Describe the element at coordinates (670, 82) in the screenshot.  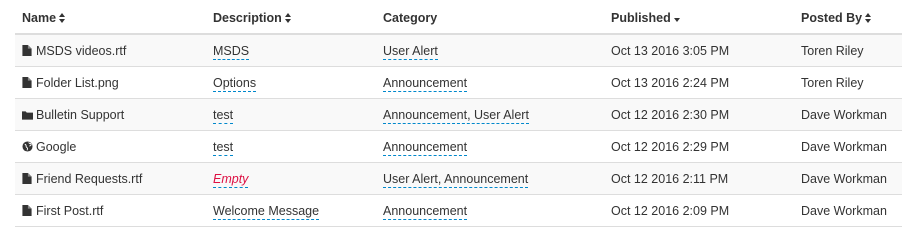
I see `published-date: Oct 13 2016 2:24 PM` at that location.